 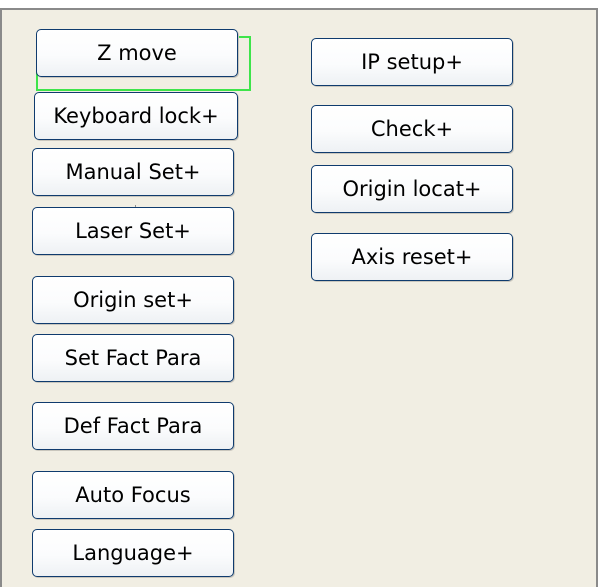 I want to click on set-fact-para-button: Set Fact Para, so click(x=133, y=358).